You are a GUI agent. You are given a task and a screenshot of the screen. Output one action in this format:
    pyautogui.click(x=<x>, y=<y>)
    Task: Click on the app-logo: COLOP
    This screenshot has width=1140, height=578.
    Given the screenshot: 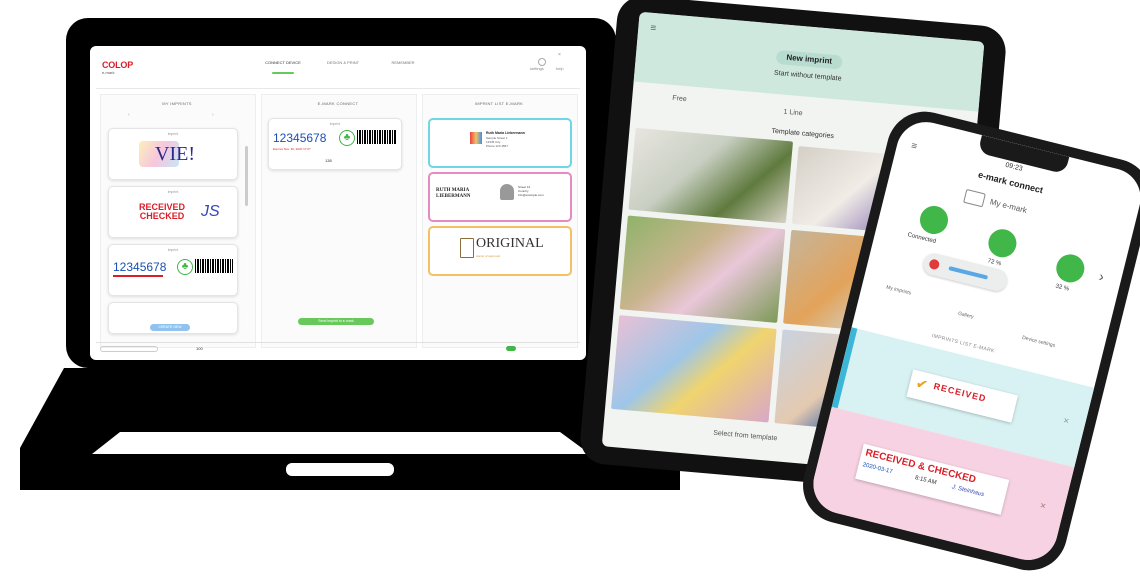 What is the action you would take?
    pyautogui.click(x=118, y=65)
    